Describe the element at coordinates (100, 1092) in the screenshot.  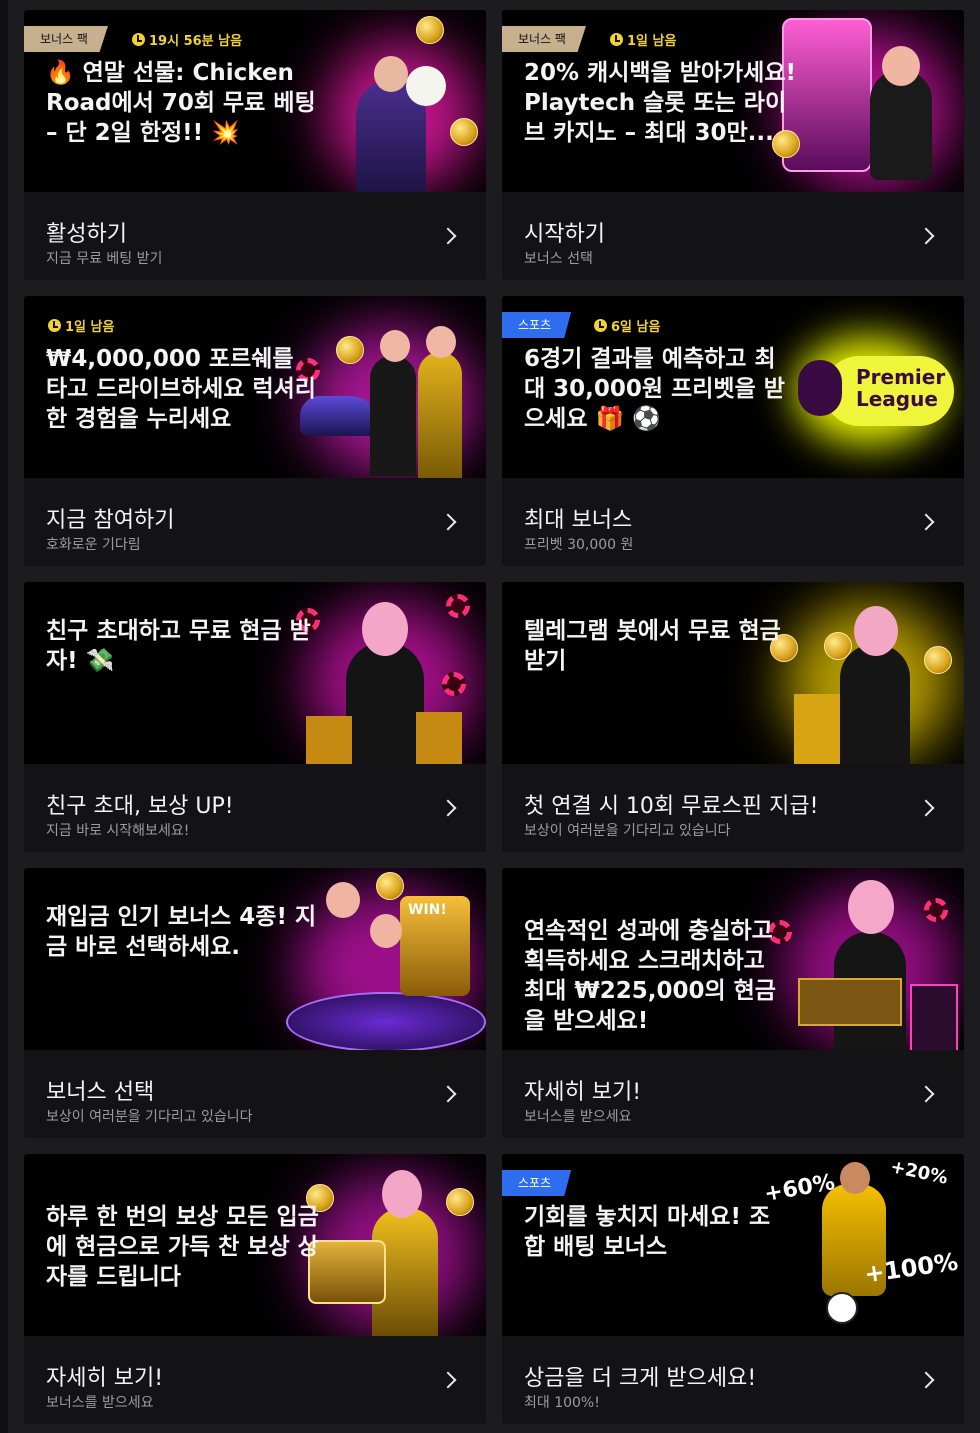
I see `cta-title: 보너스 선택` at that location.